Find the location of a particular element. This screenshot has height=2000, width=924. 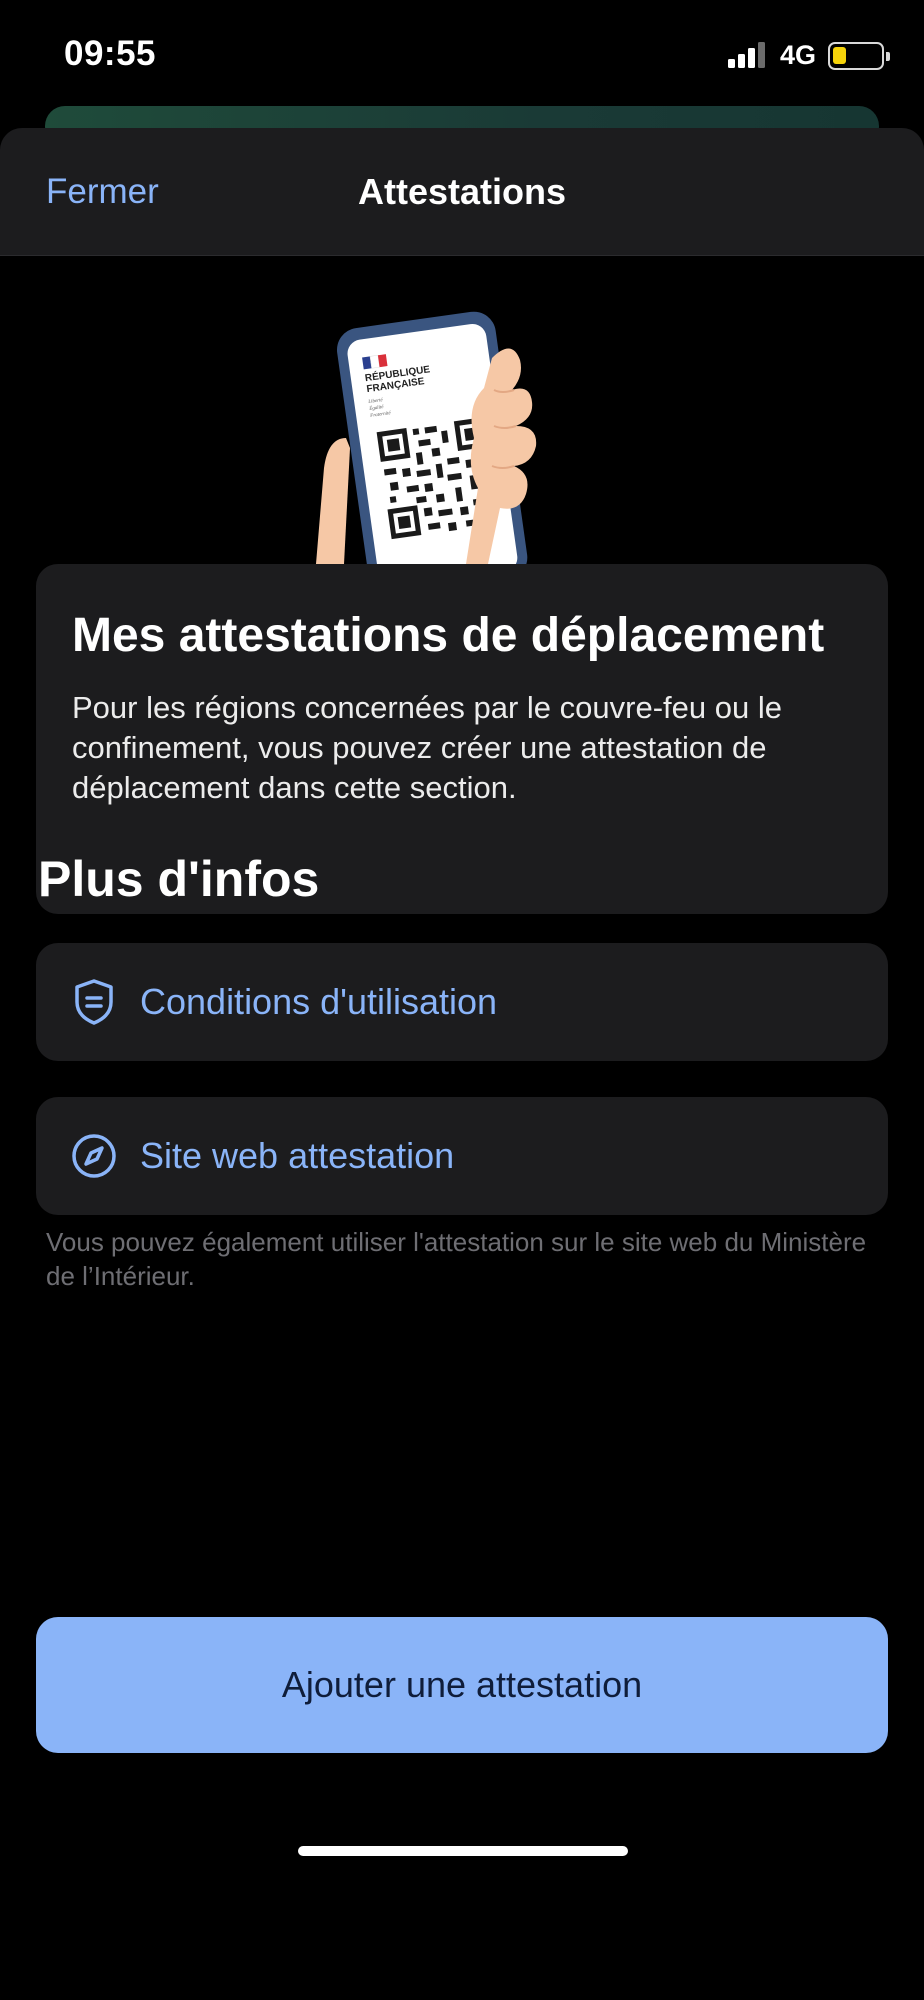

add-attestation-button: Ajouter une attestation is located at coordinates (462, 1685).